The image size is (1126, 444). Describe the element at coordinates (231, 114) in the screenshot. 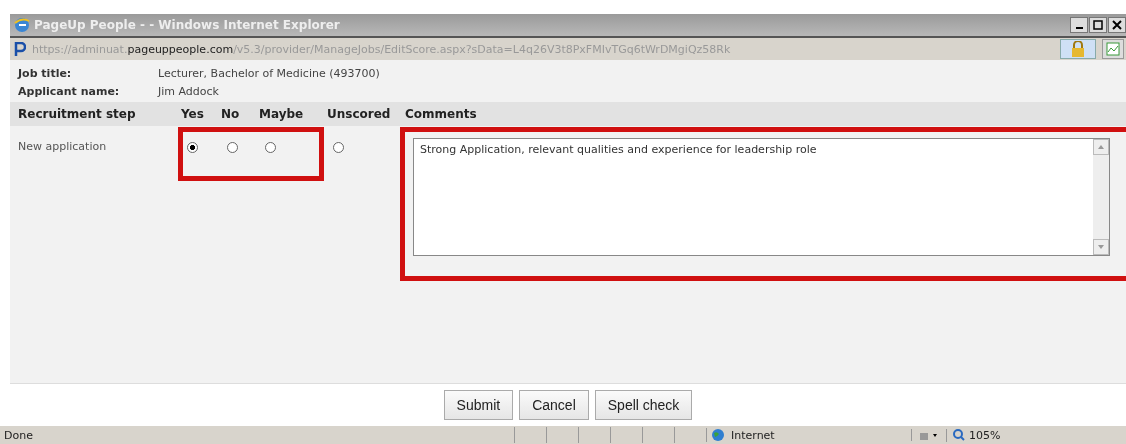

I see `column-header: No` at that location.